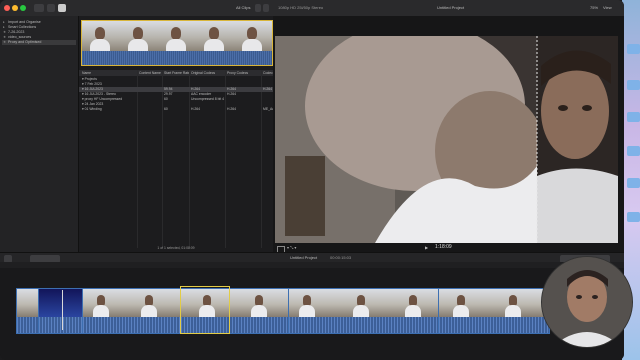  What do you see at coordinates (176, 248) in the screenshot?
I see `browser-status: 1 of 1 selected, 01:08:09` at bounding box center [176, 248].